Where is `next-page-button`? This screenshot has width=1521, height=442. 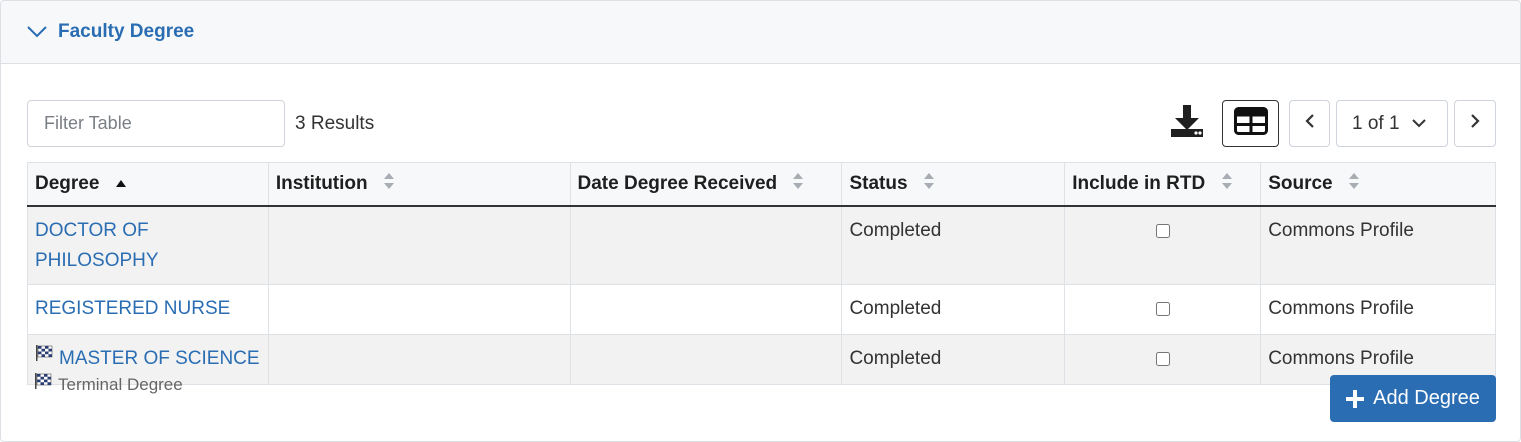
next-page-button is located at coordinates (1475, 123).